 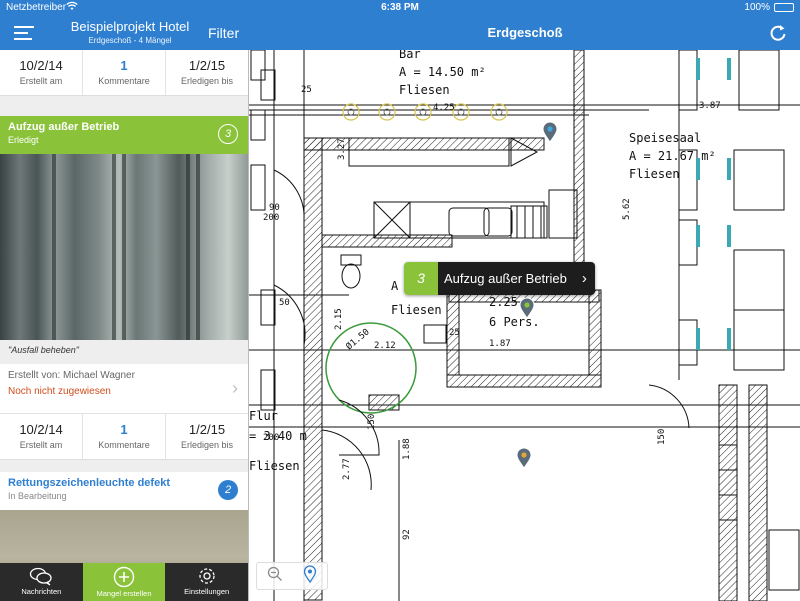 I want to click on plan-dimension: 4.25, so click(x=444, y=108).